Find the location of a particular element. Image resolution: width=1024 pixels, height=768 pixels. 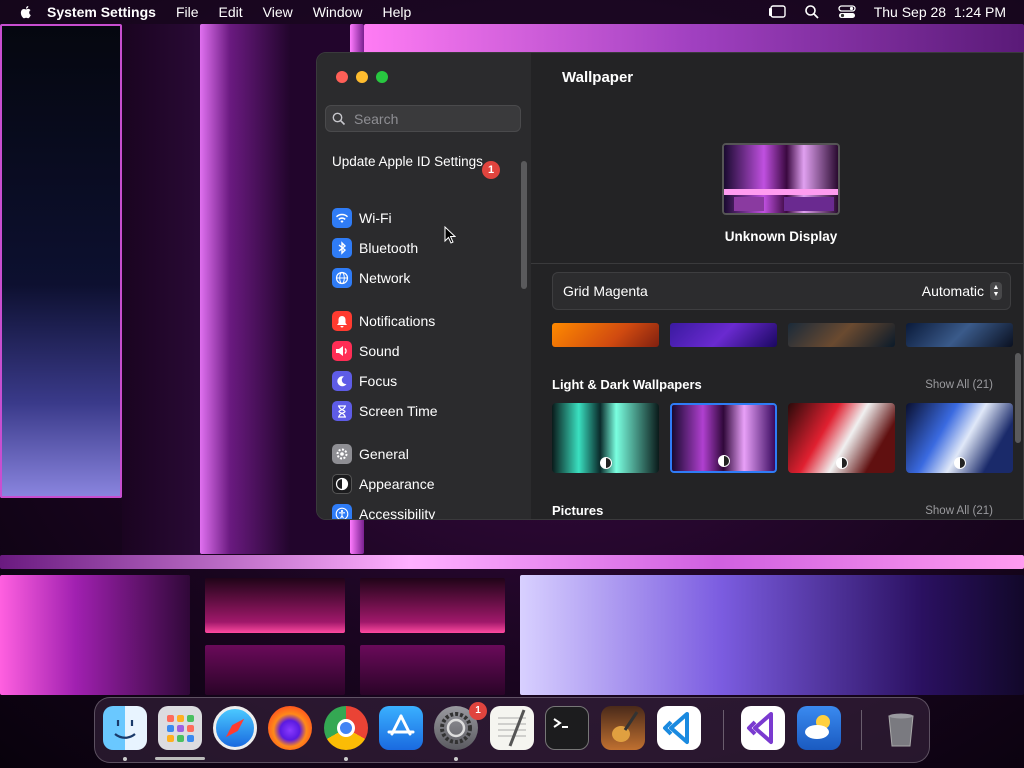

sidebar-item-notifications: Notifications is located at coordinates (383, 321).